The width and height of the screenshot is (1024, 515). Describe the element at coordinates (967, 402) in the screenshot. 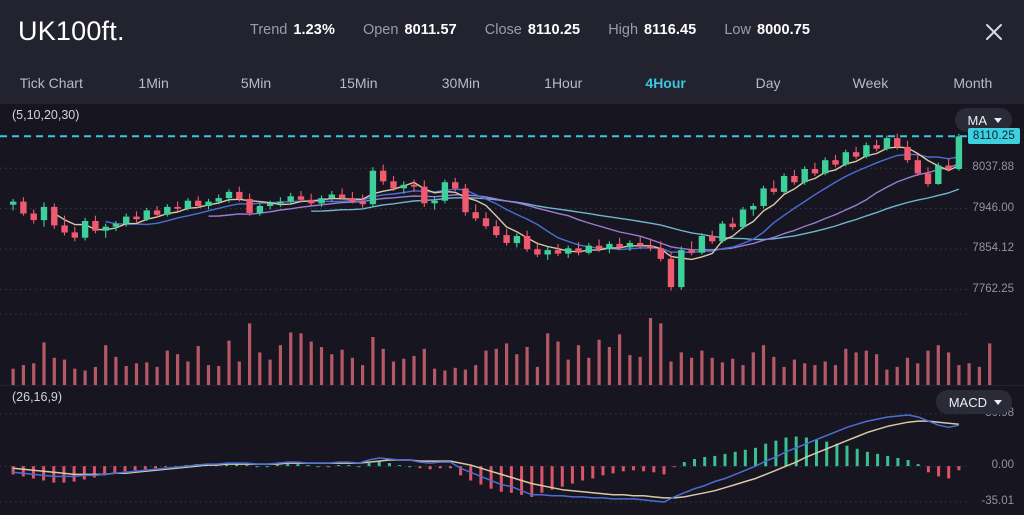

I see `macd-selector-label: MACD` at that location.